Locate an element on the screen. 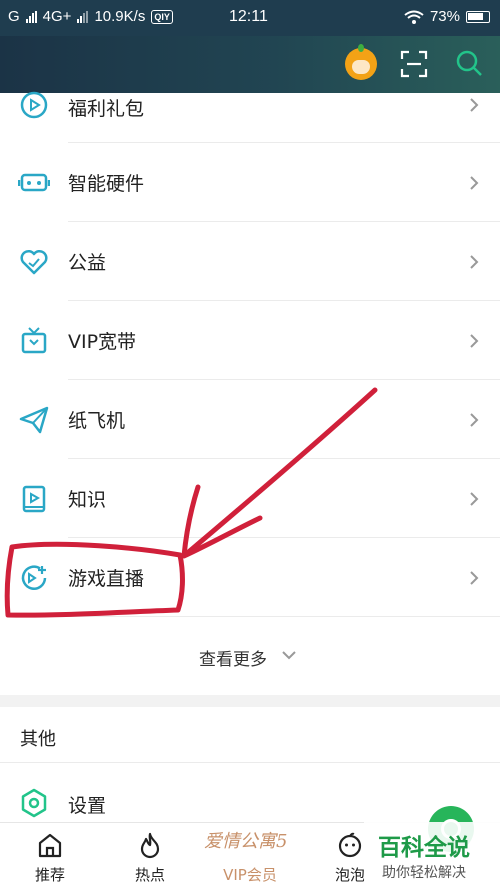 This screenshot has width=500, height=889. settings-icon is located at coordinates (34, 803).